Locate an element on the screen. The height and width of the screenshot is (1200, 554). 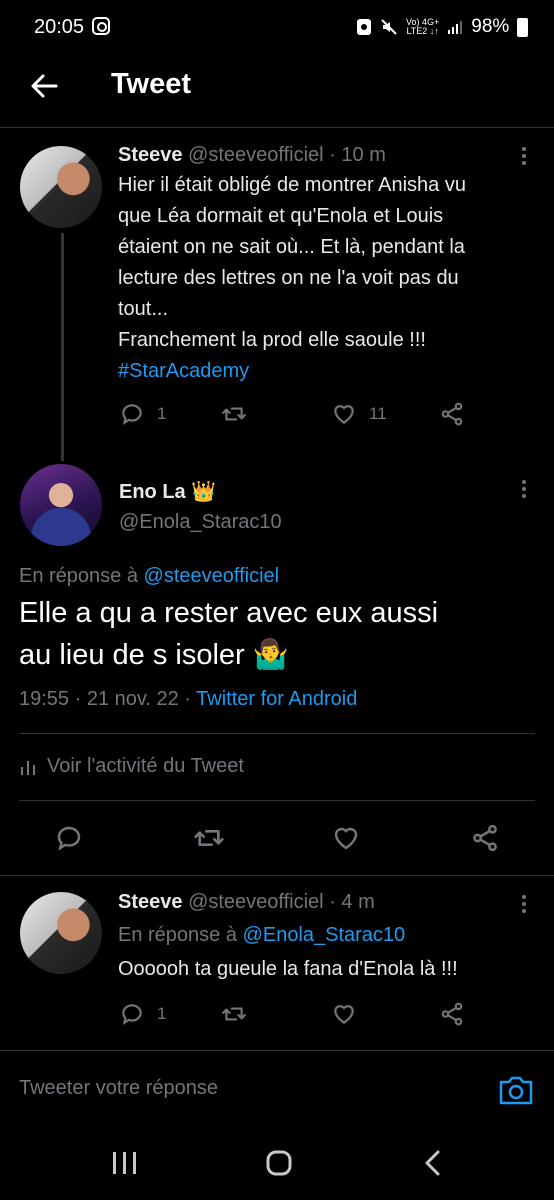
back-nav-icon is located at coordinates (434, 1163).